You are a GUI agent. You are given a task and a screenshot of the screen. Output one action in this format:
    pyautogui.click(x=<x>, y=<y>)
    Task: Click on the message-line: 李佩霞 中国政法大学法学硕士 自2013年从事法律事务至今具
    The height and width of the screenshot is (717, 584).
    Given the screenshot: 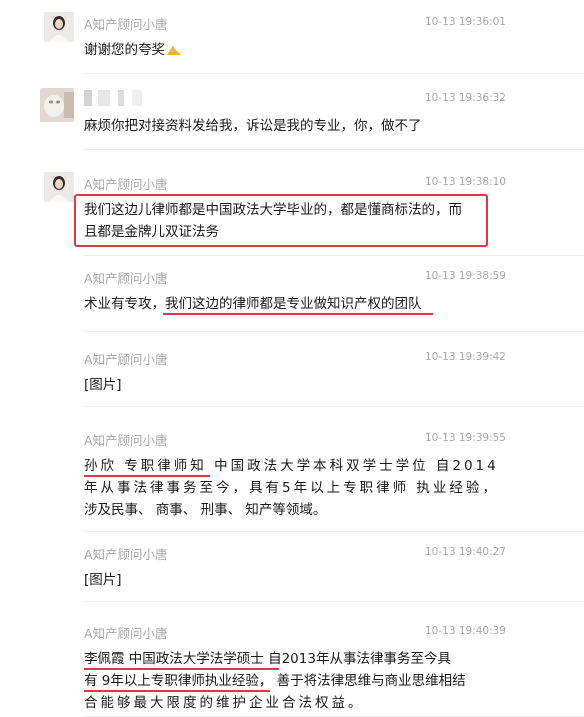 What is the action you would take?
    pyautogui.click(x=267, y=659)
    